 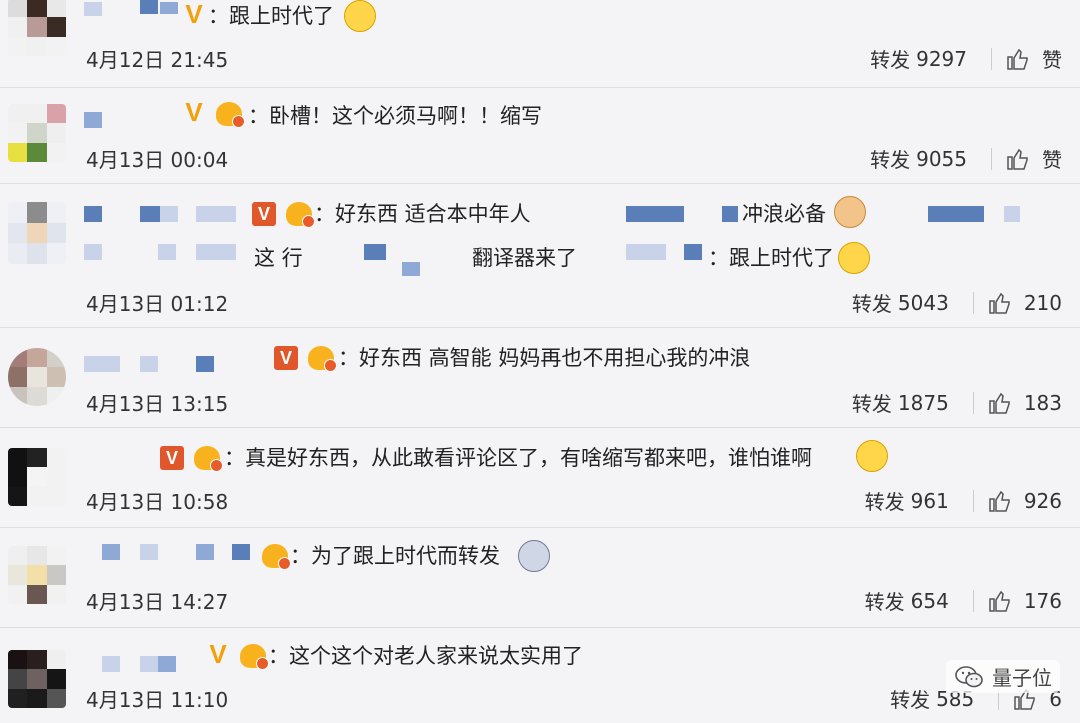 I want to click on comment-stats: 转发 654 176, so click(x=963, y=600).